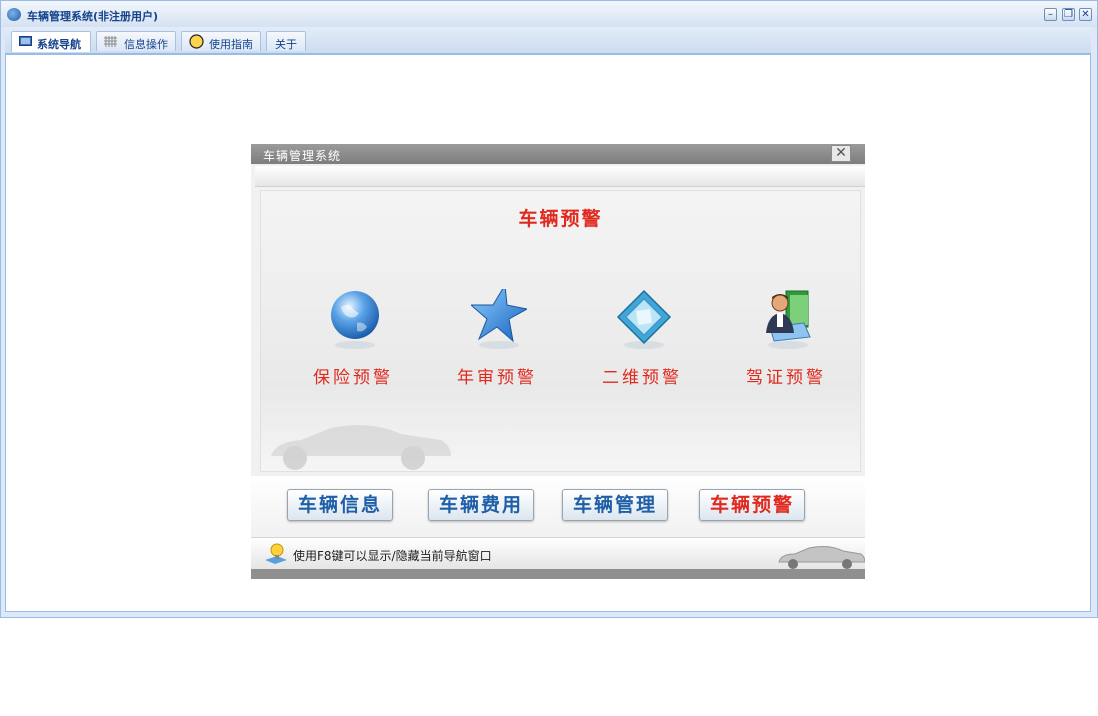  Describe the element at coordinates (788, 319) in the screenshot. I see `person-book-icon` at that location.